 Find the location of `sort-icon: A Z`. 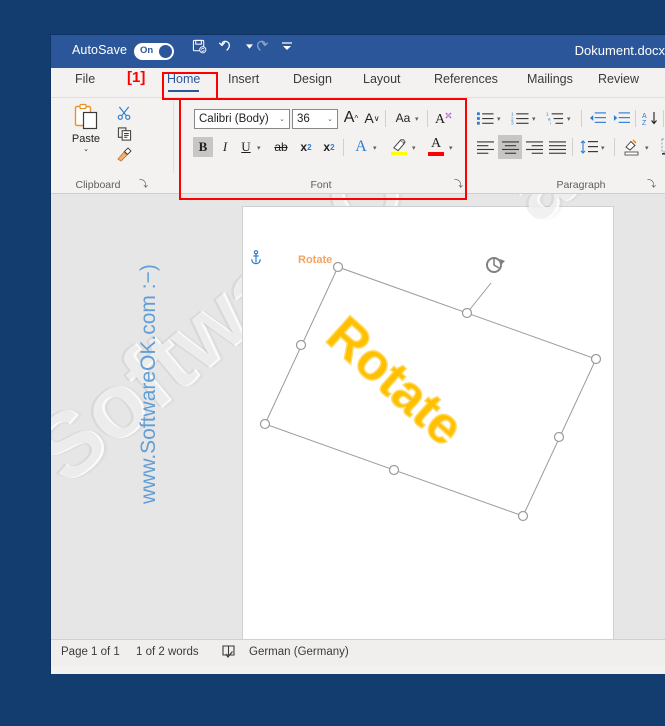

sort-icon: A Z is located at coordinates (650, 118).